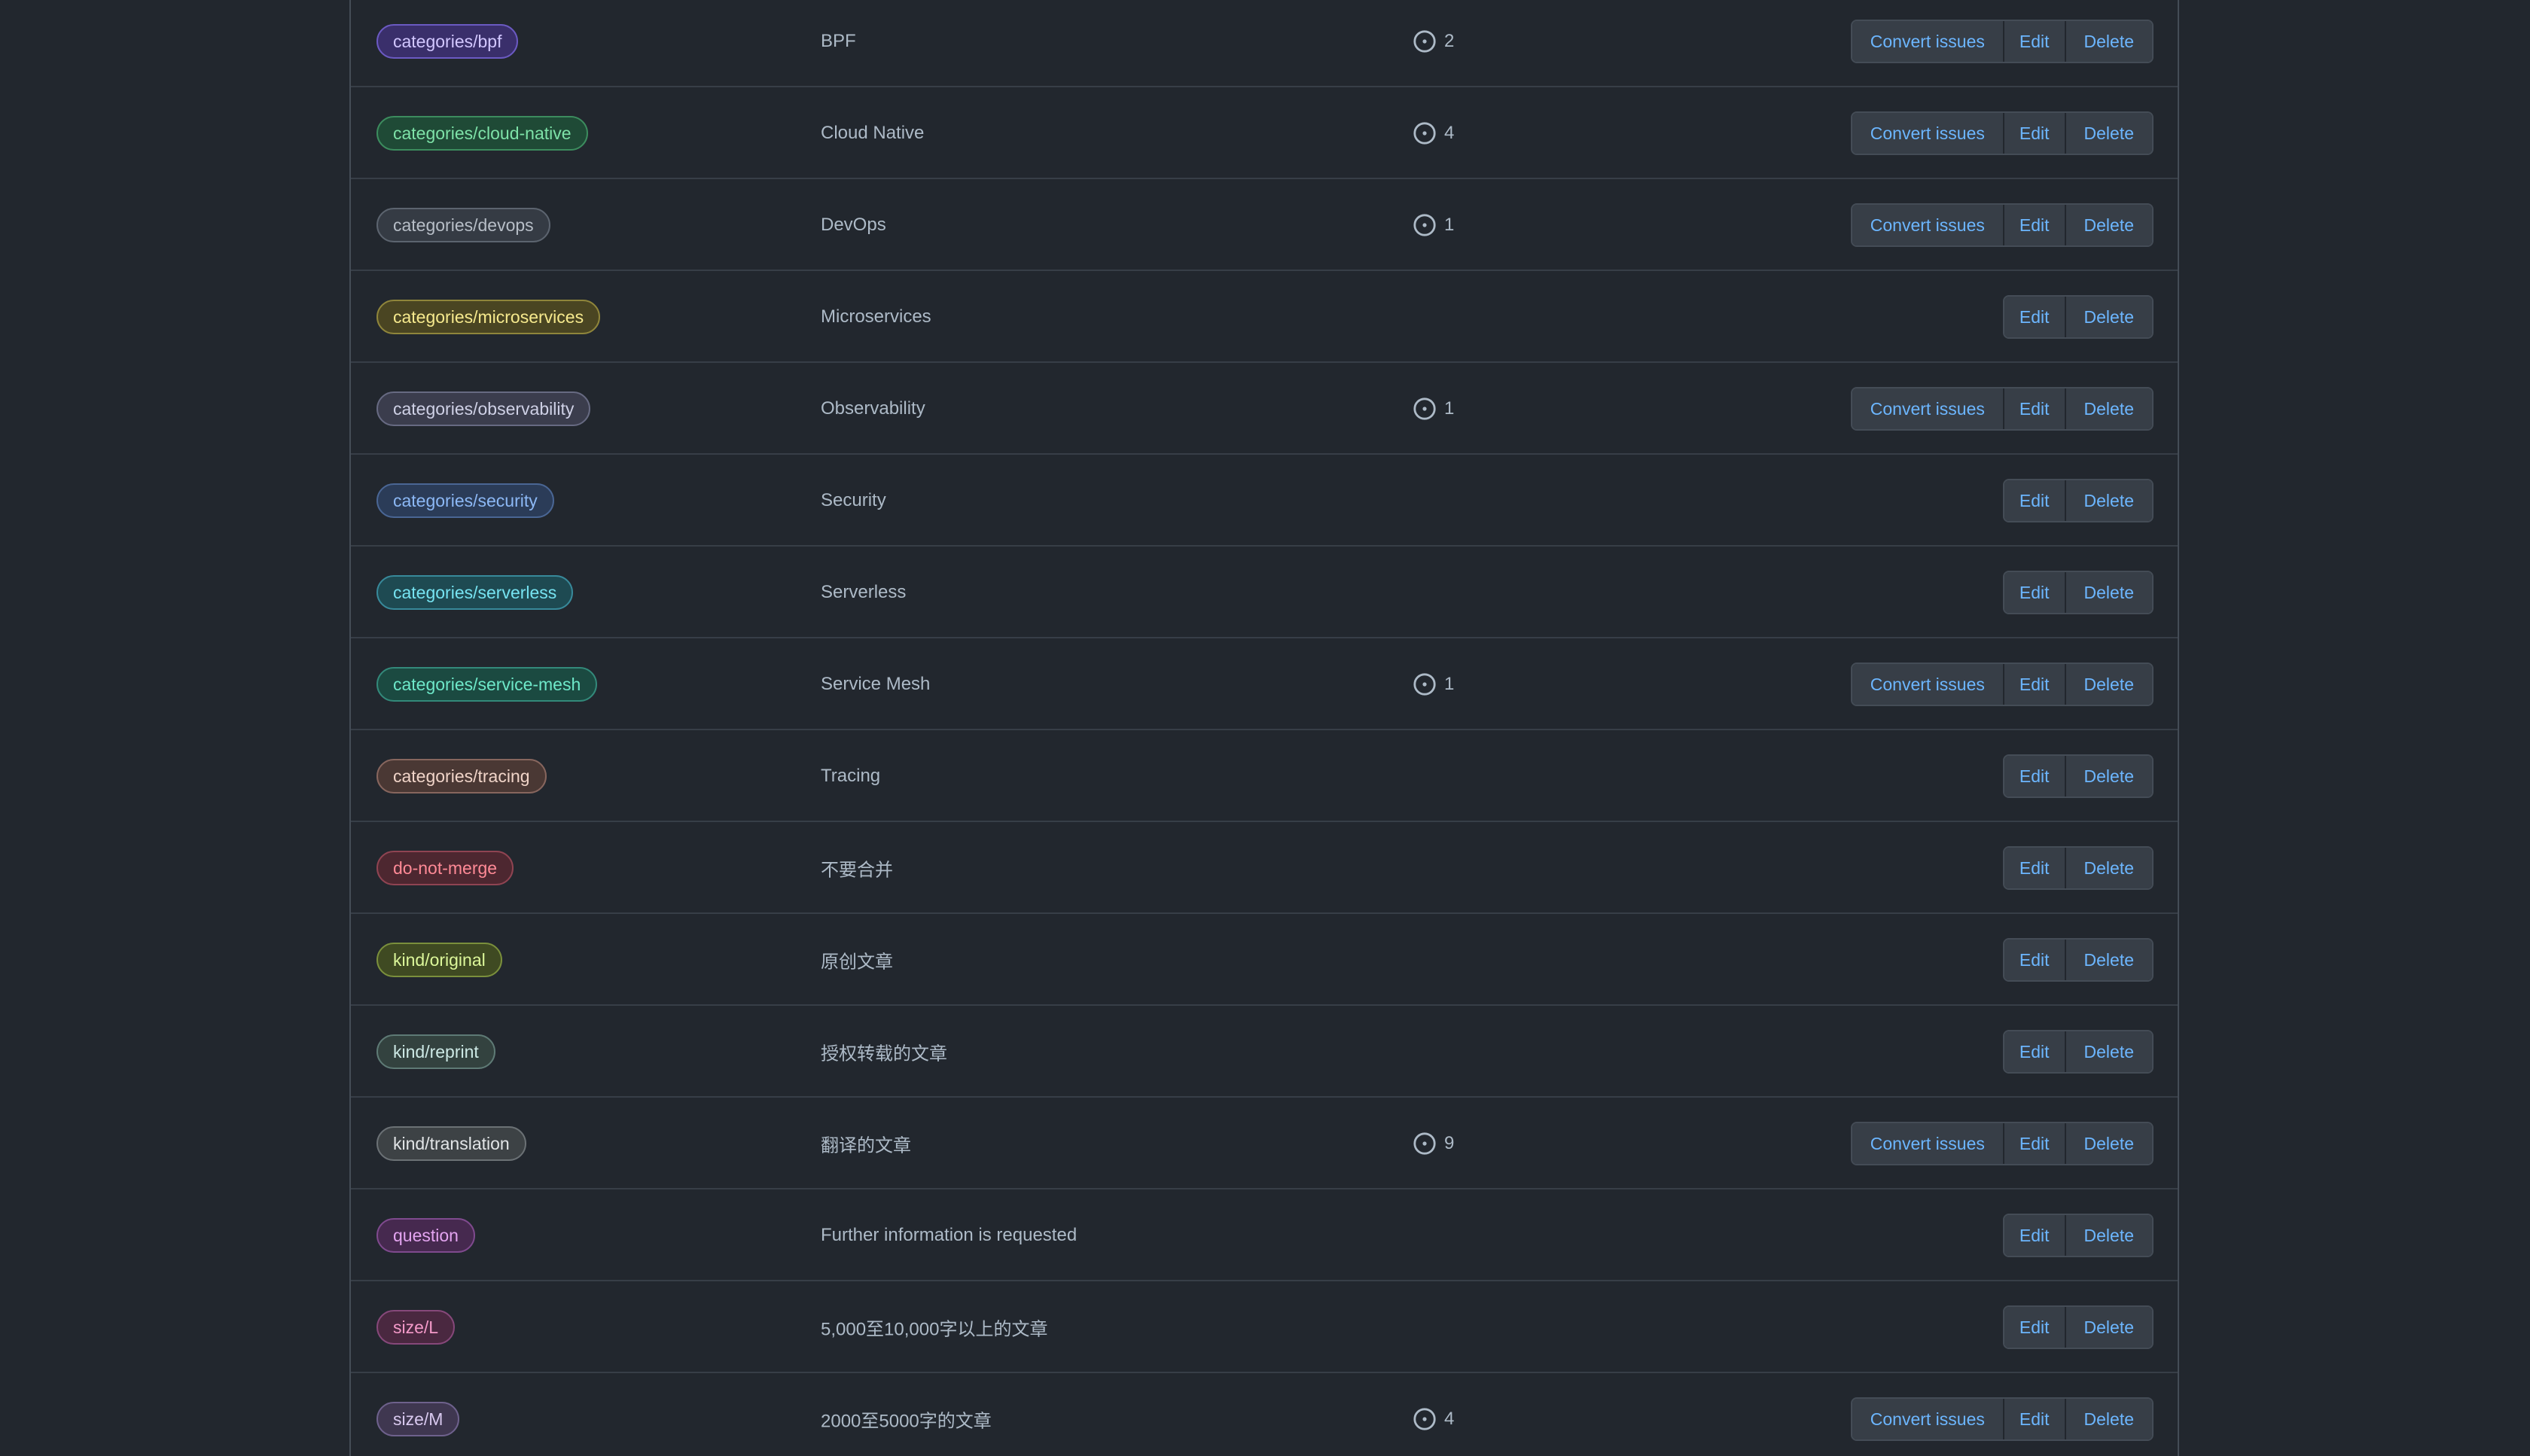  Describe the element at coordinates (451, 1143) in the screenshot. I see `label-pill: kind/translation` at that location.